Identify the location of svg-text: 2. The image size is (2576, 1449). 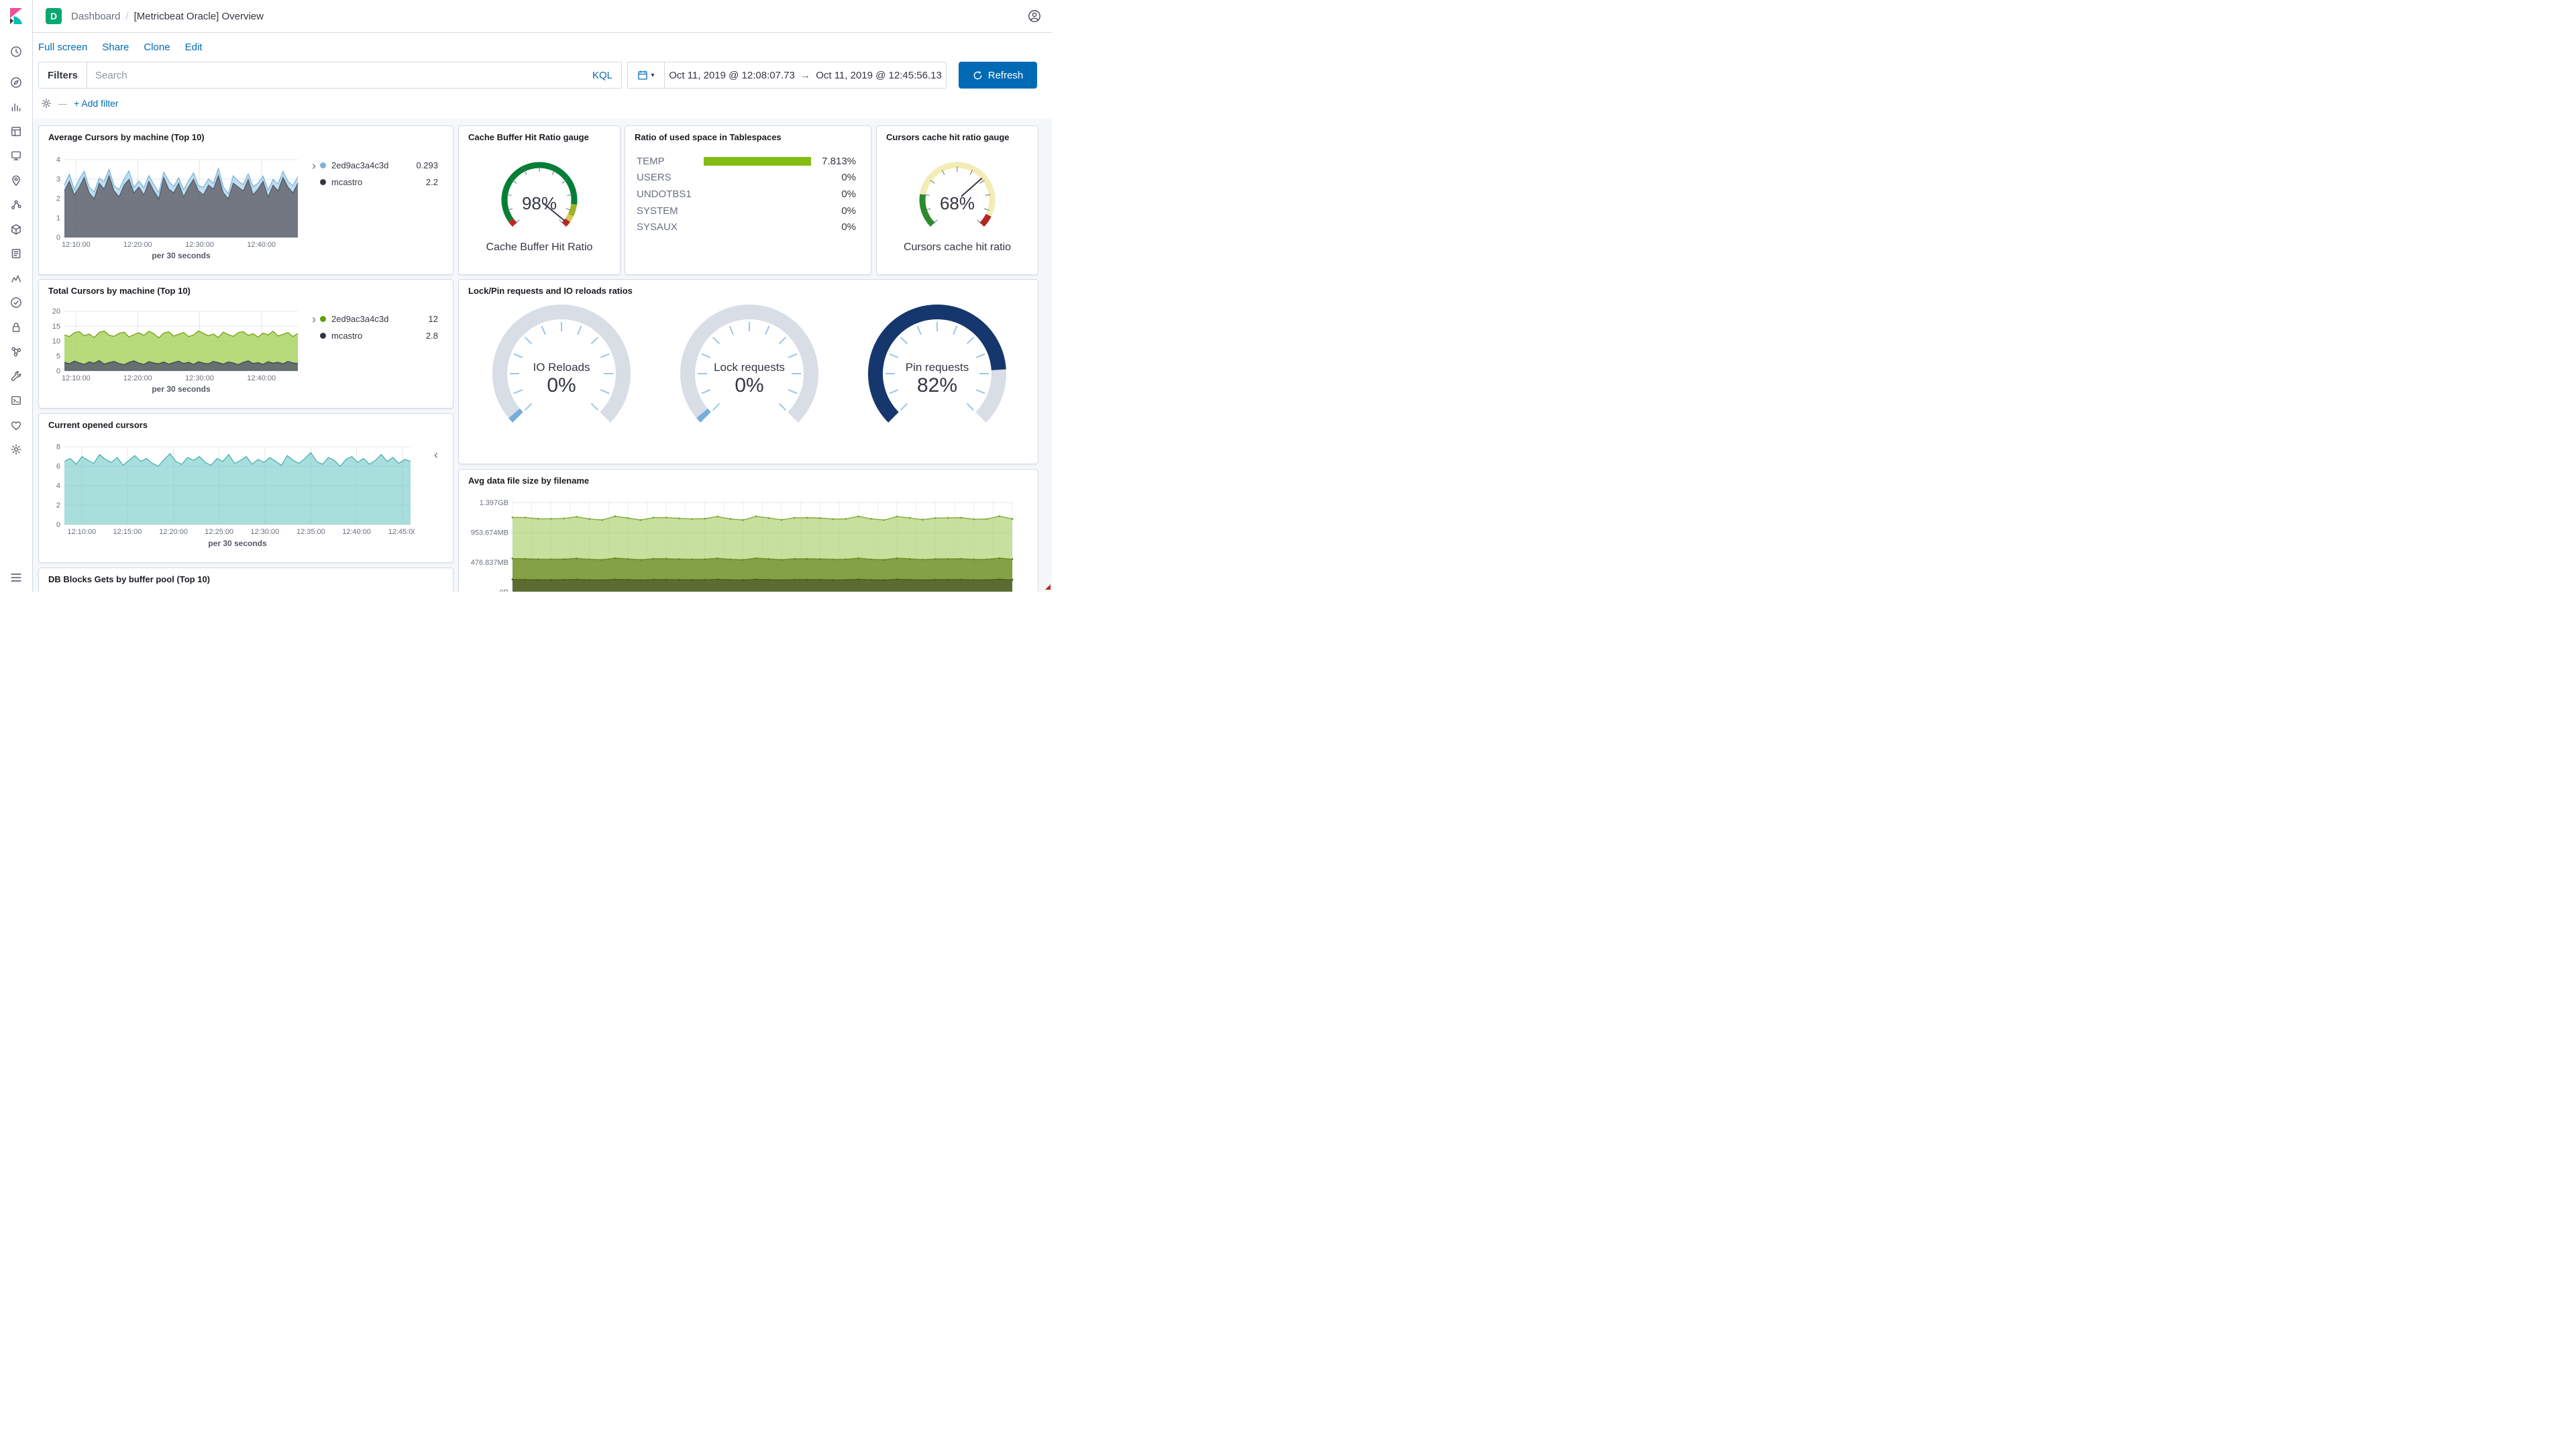
(58, 506).